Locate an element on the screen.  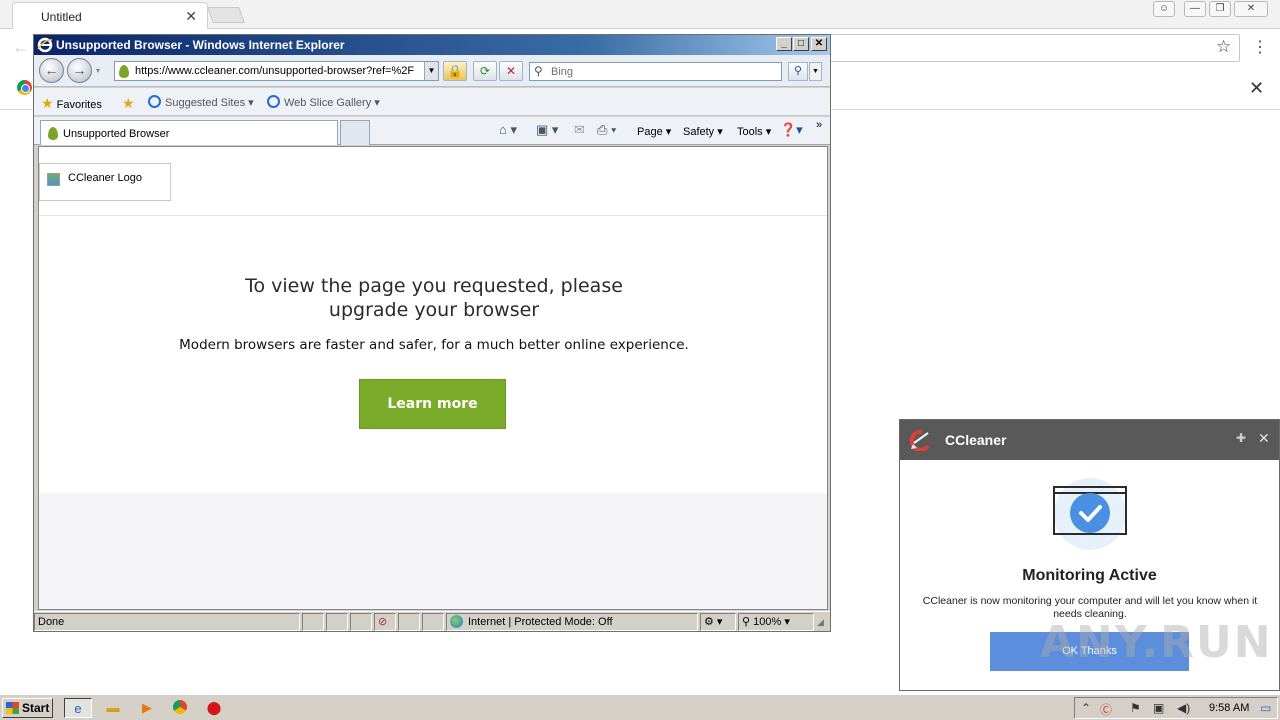
protected-mode-icon: ⚙ ▾ is located at coordinates (718, 622).